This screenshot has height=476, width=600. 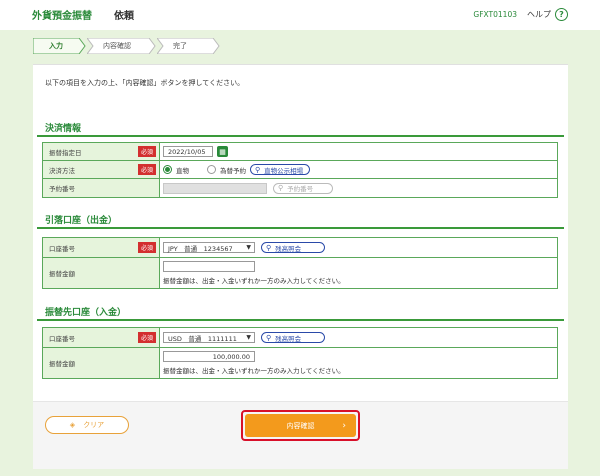 What do you see at coordinates (188, 151) in the screenshot?
I see `transfer-date-input: 2022/10/05` at bounding box center [188, 151].